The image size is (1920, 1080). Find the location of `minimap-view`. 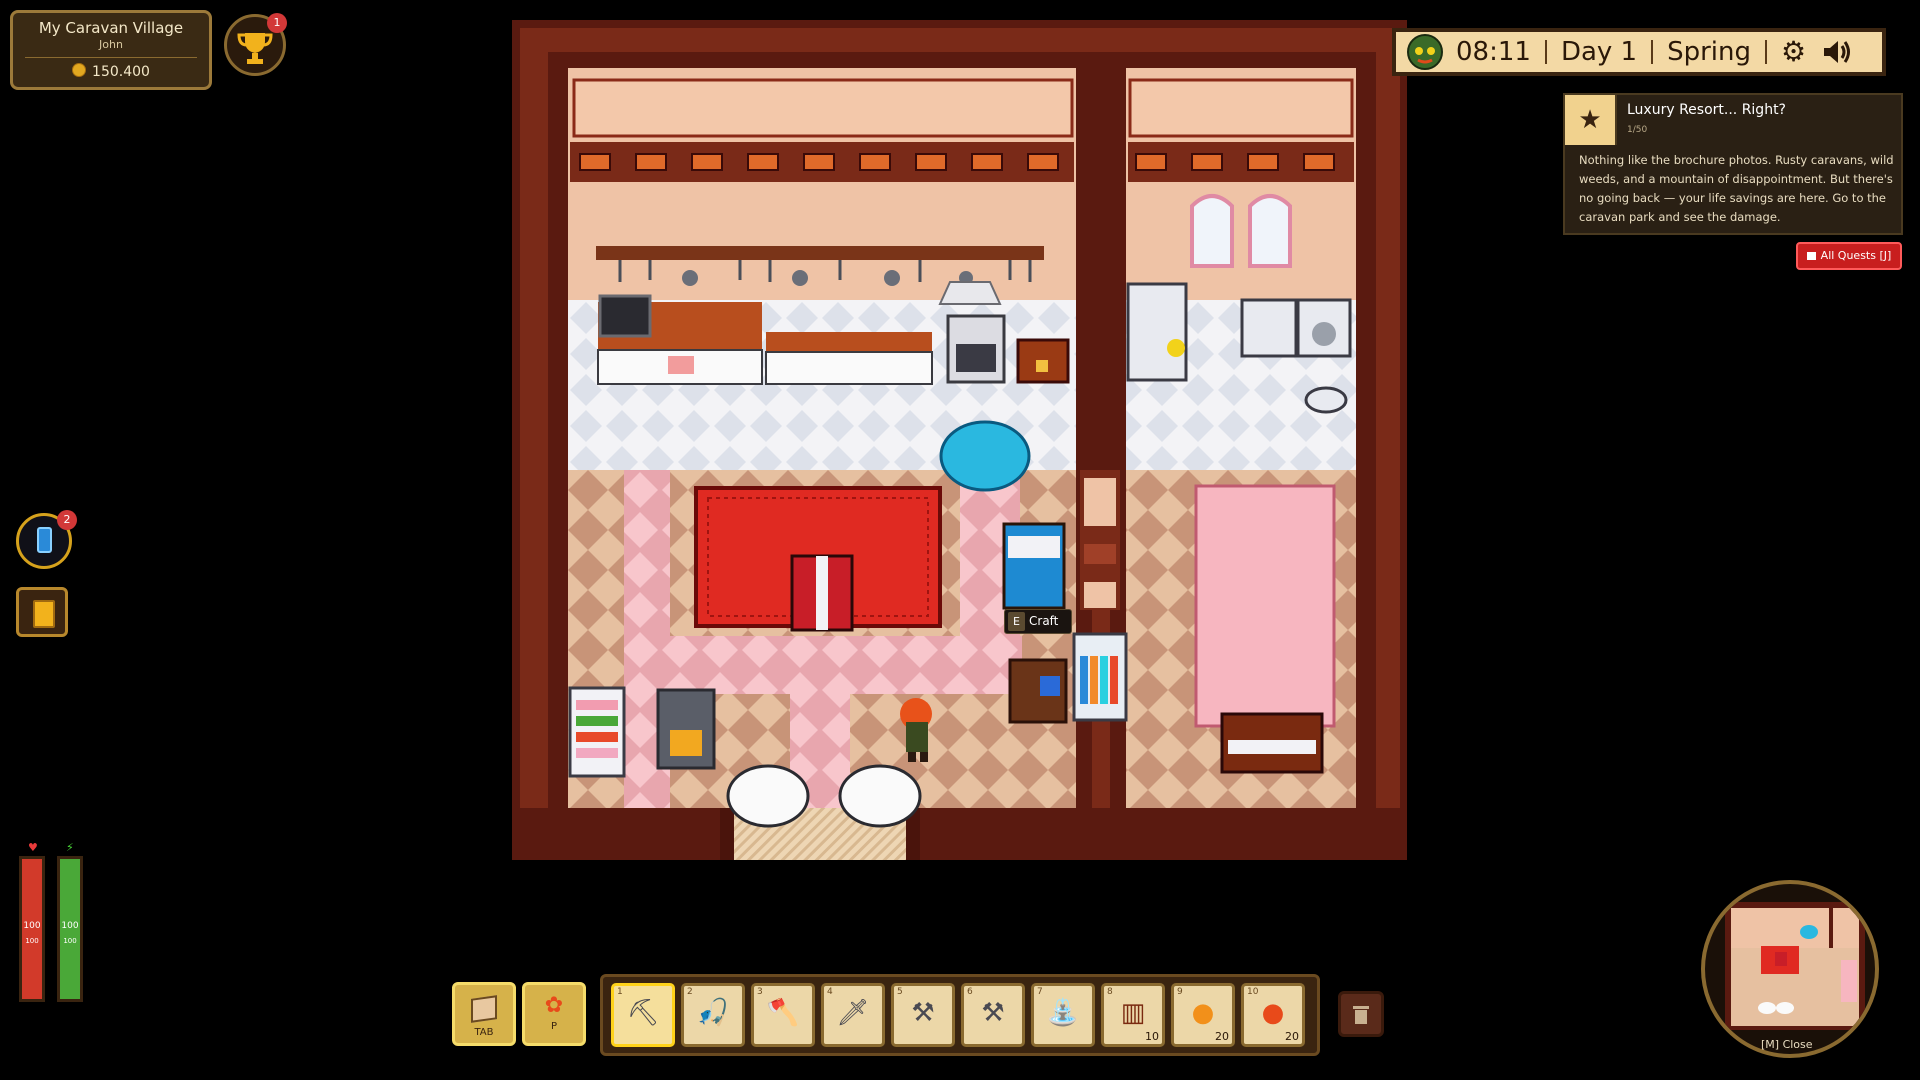

minimap-view is located at coordinates (1795, 966).